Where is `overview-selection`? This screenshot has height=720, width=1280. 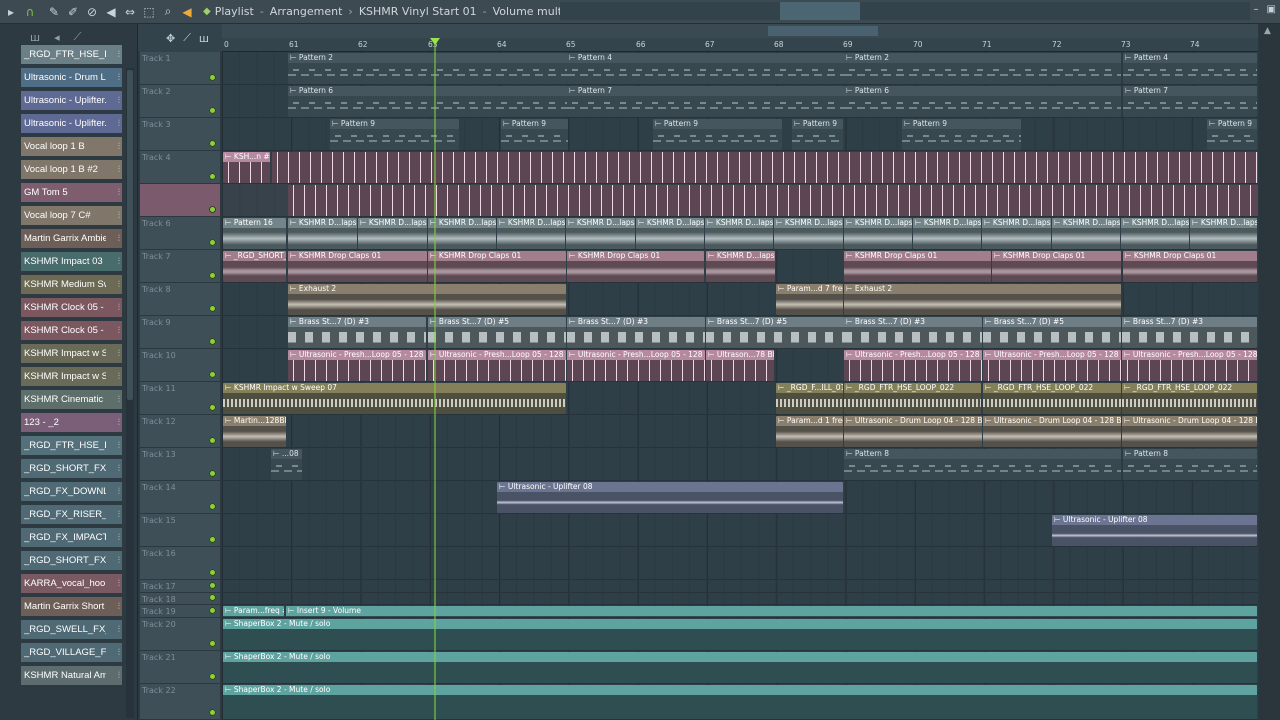
overview-selection is located at coordinates (820, 11).